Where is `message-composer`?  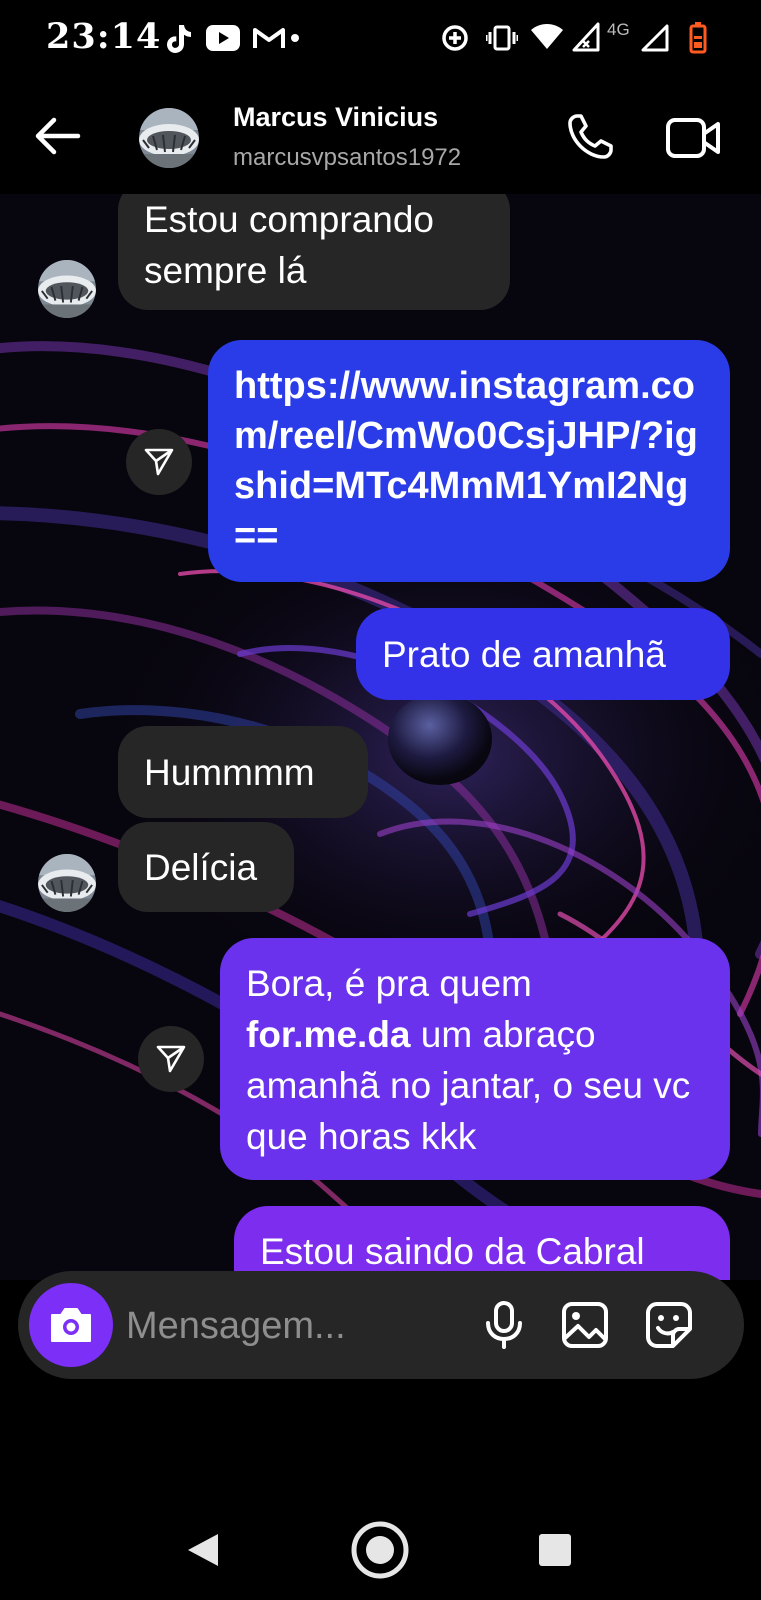
message-composer is located at coordinates (381, 1325).